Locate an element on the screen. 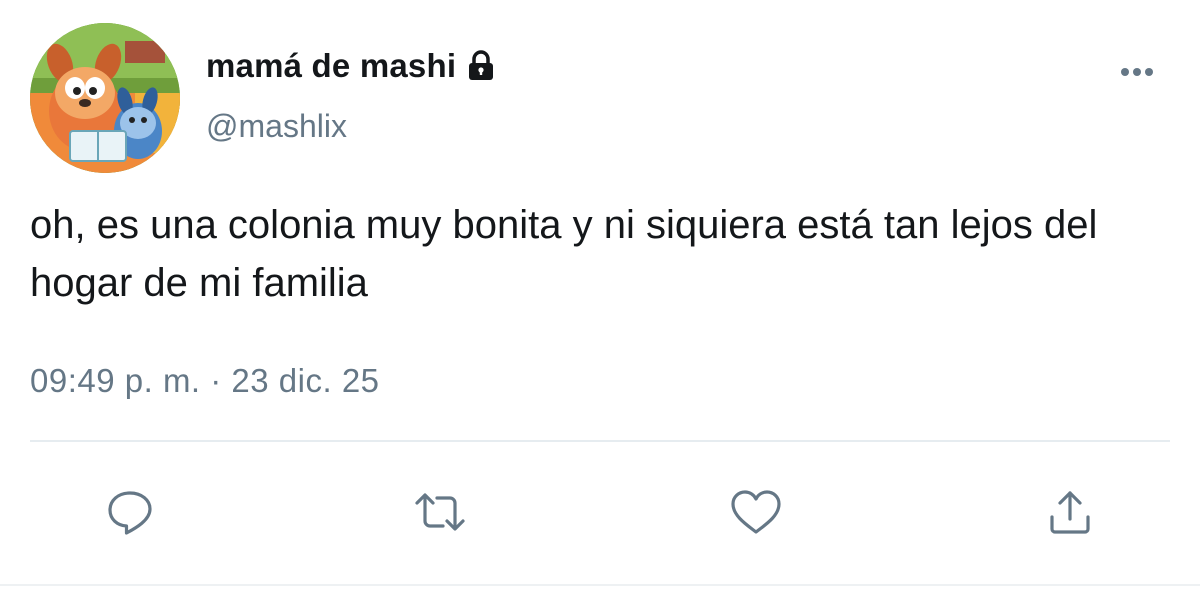  avatar-image is located at coordinates (105, 98).